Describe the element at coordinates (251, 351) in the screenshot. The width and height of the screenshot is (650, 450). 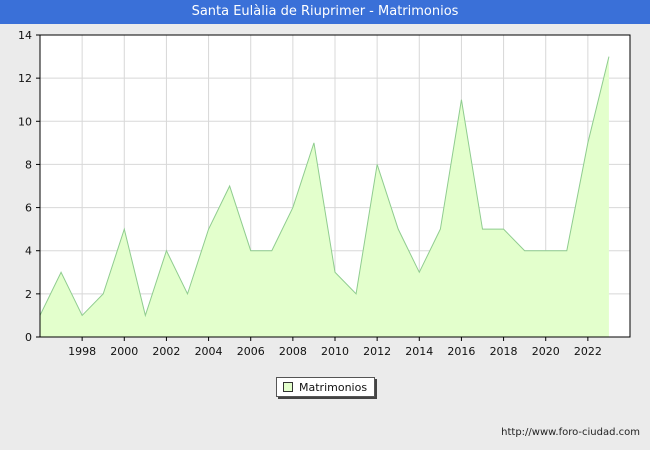
I see `x-tick-label: 2006` at that location.